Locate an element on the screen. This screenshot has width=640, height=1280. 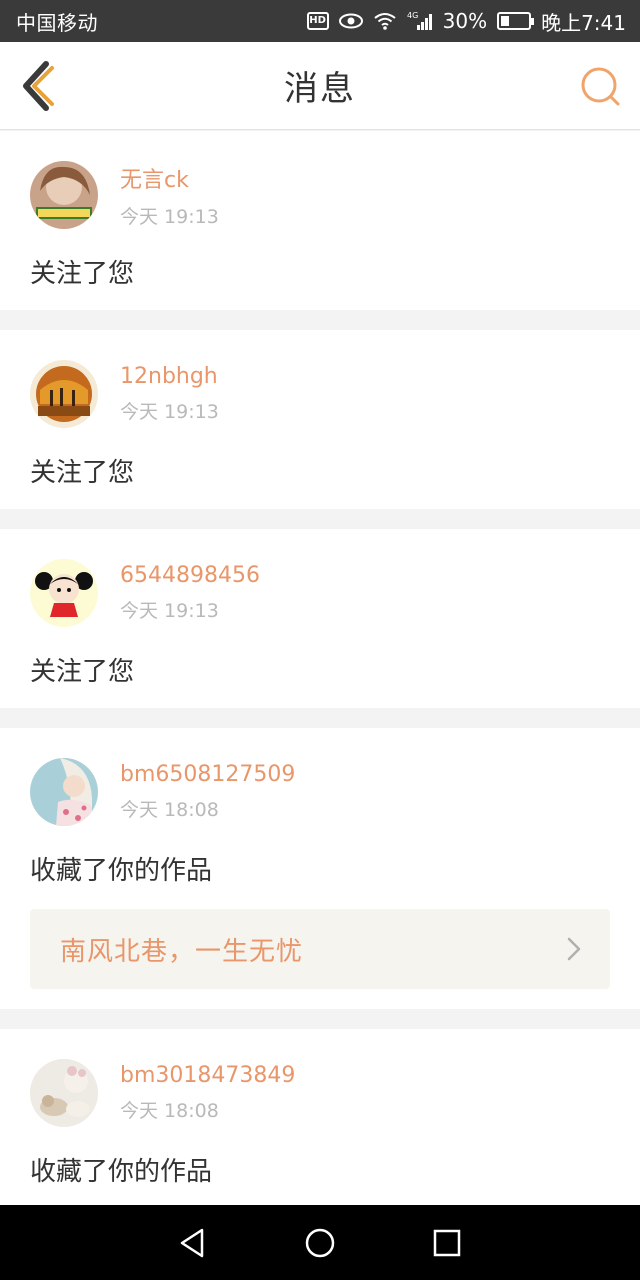
username: 无言ck is located at coordinates (169, 178).